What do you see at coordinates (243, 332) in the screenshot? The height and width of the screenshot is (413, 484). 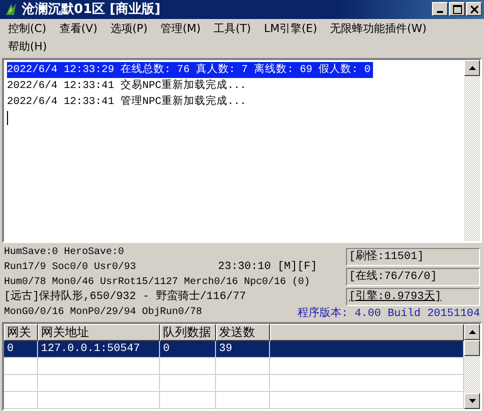 I see `column-header: 发送数` at bounding box center [243, 332].